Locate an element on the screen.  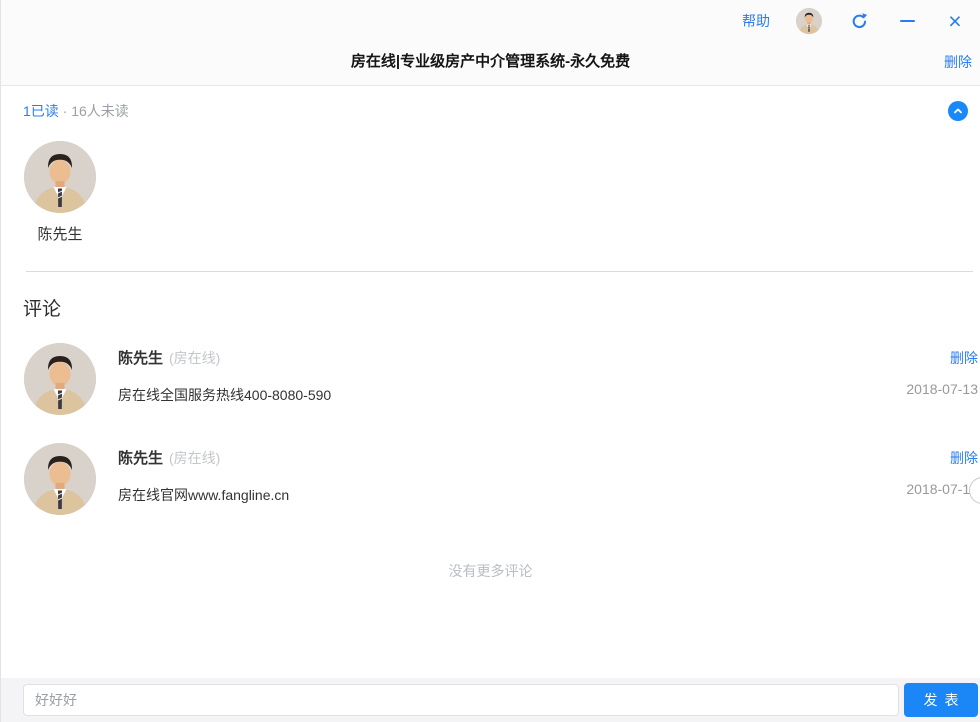
refresh-icon is located at coordinates (859, 20).